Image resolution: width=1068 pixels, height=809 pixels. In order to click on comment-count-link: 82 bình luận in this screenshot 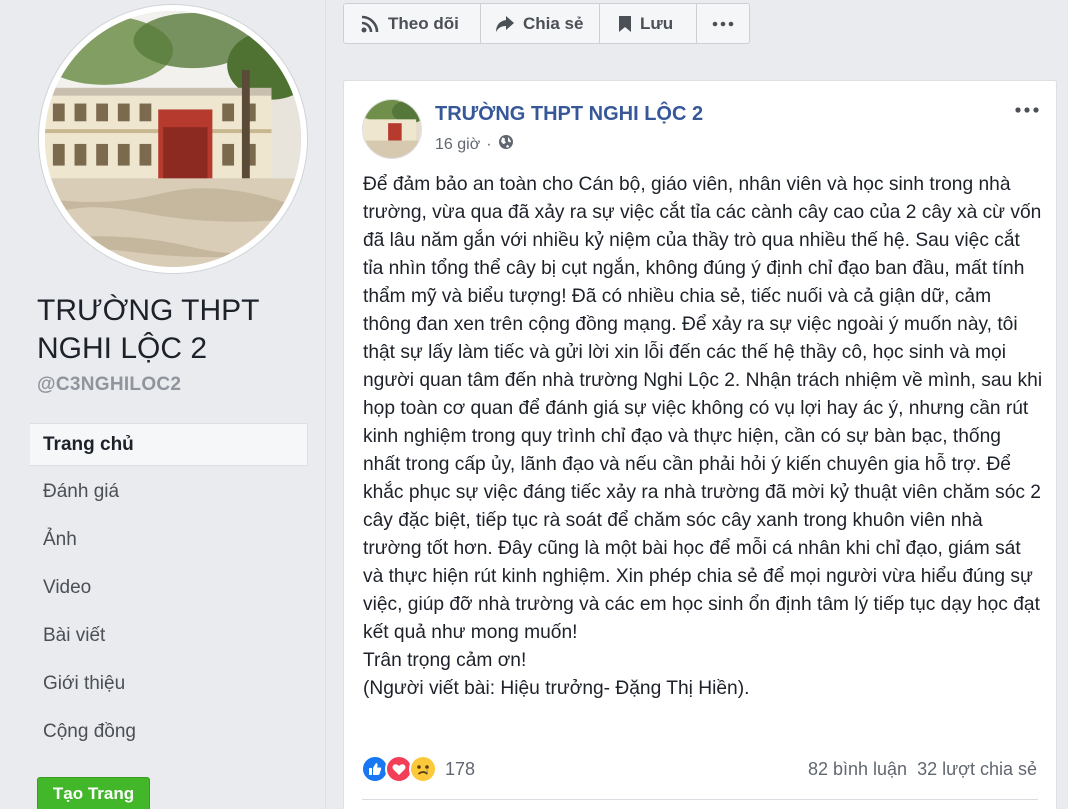, I will do `click(857, 769)`.